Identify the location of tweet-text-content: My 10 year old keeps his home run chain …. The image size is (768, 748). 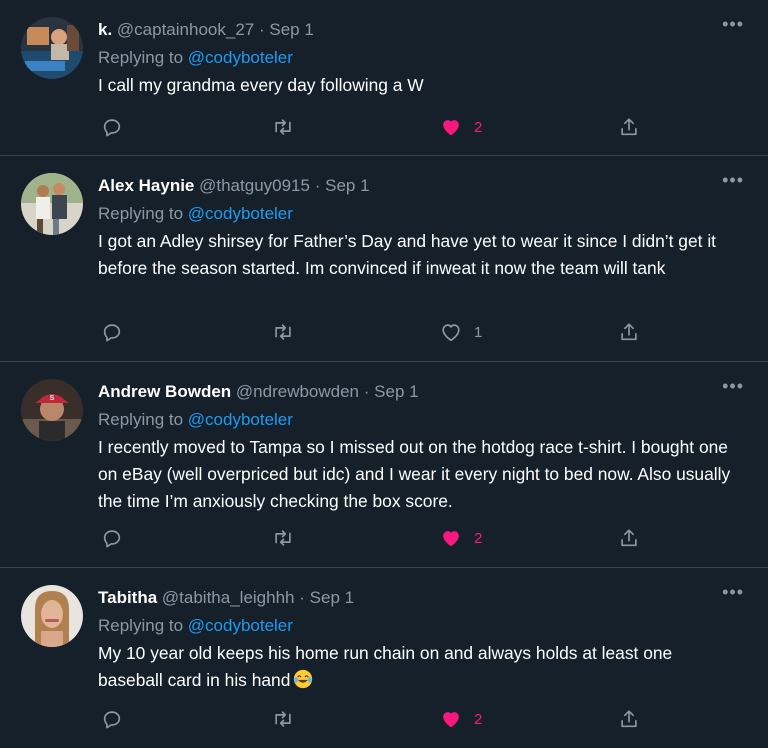
(385, 666).